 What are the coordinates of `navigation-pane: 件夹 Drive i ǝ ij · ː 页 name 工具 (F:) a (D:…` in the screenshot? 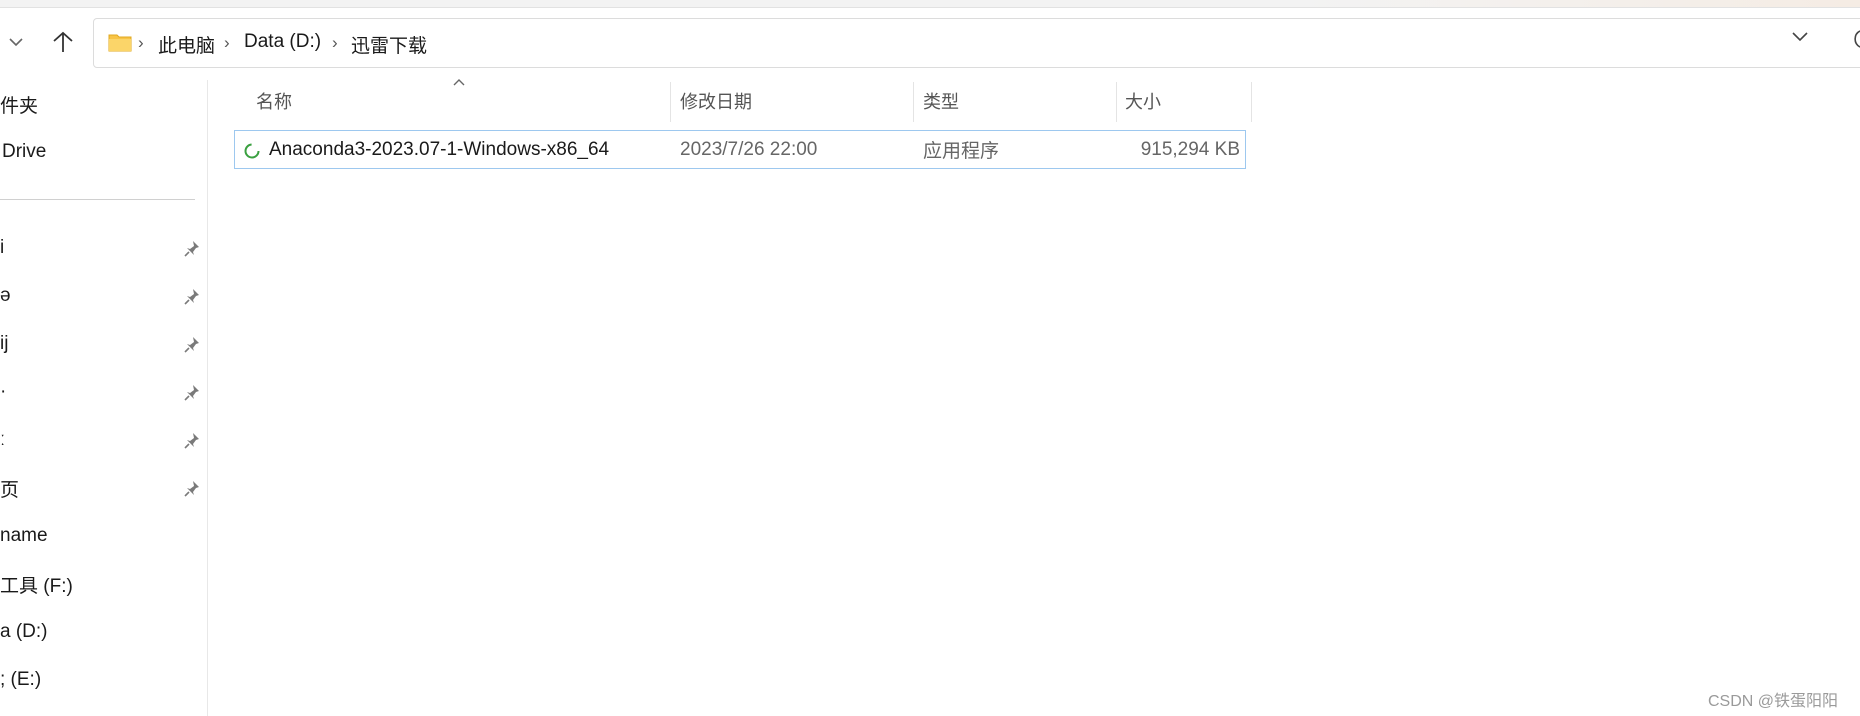 It's located at (104, 398).